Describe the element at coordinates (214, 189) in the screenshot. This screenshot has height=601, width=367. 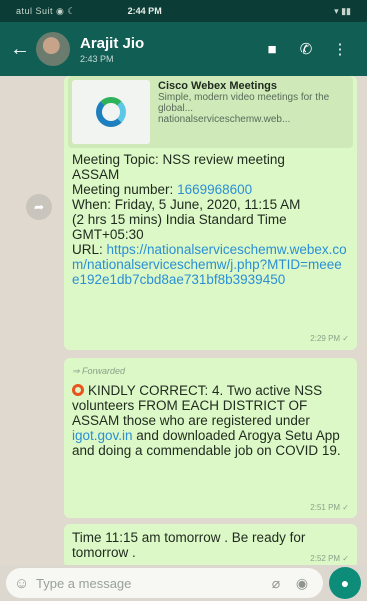
I see `meeting-number-link: 1669968600` at that location.